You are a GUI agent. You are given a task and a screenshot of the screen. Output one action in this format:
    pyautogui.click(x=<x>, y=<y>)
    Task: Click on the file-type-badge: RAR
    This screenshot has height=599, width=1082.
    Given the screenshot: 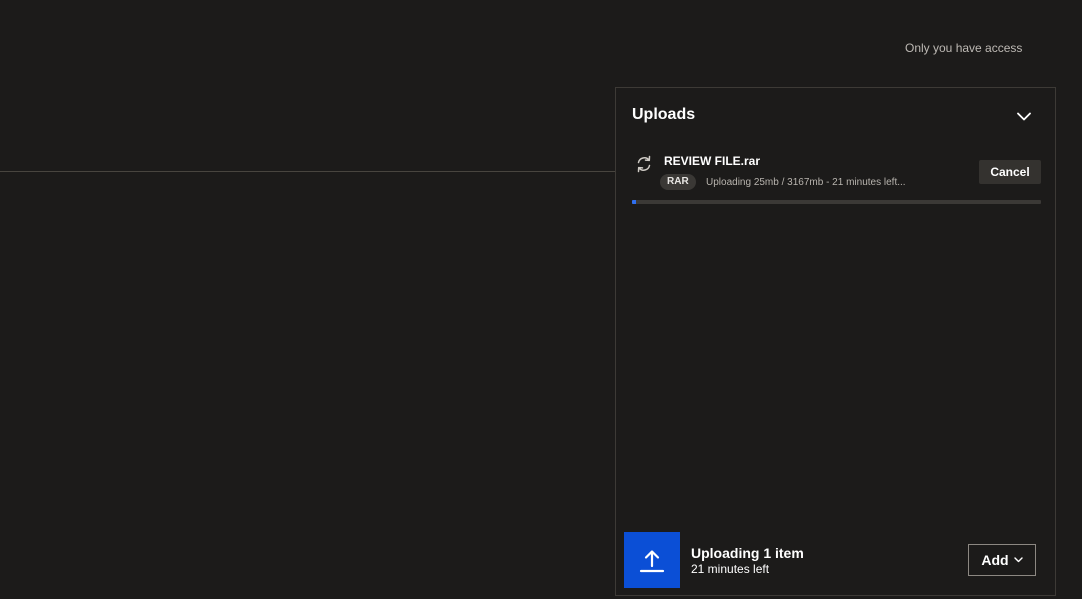 What is the action you would take?
    pyautogui.click(x=678, y=182)
    